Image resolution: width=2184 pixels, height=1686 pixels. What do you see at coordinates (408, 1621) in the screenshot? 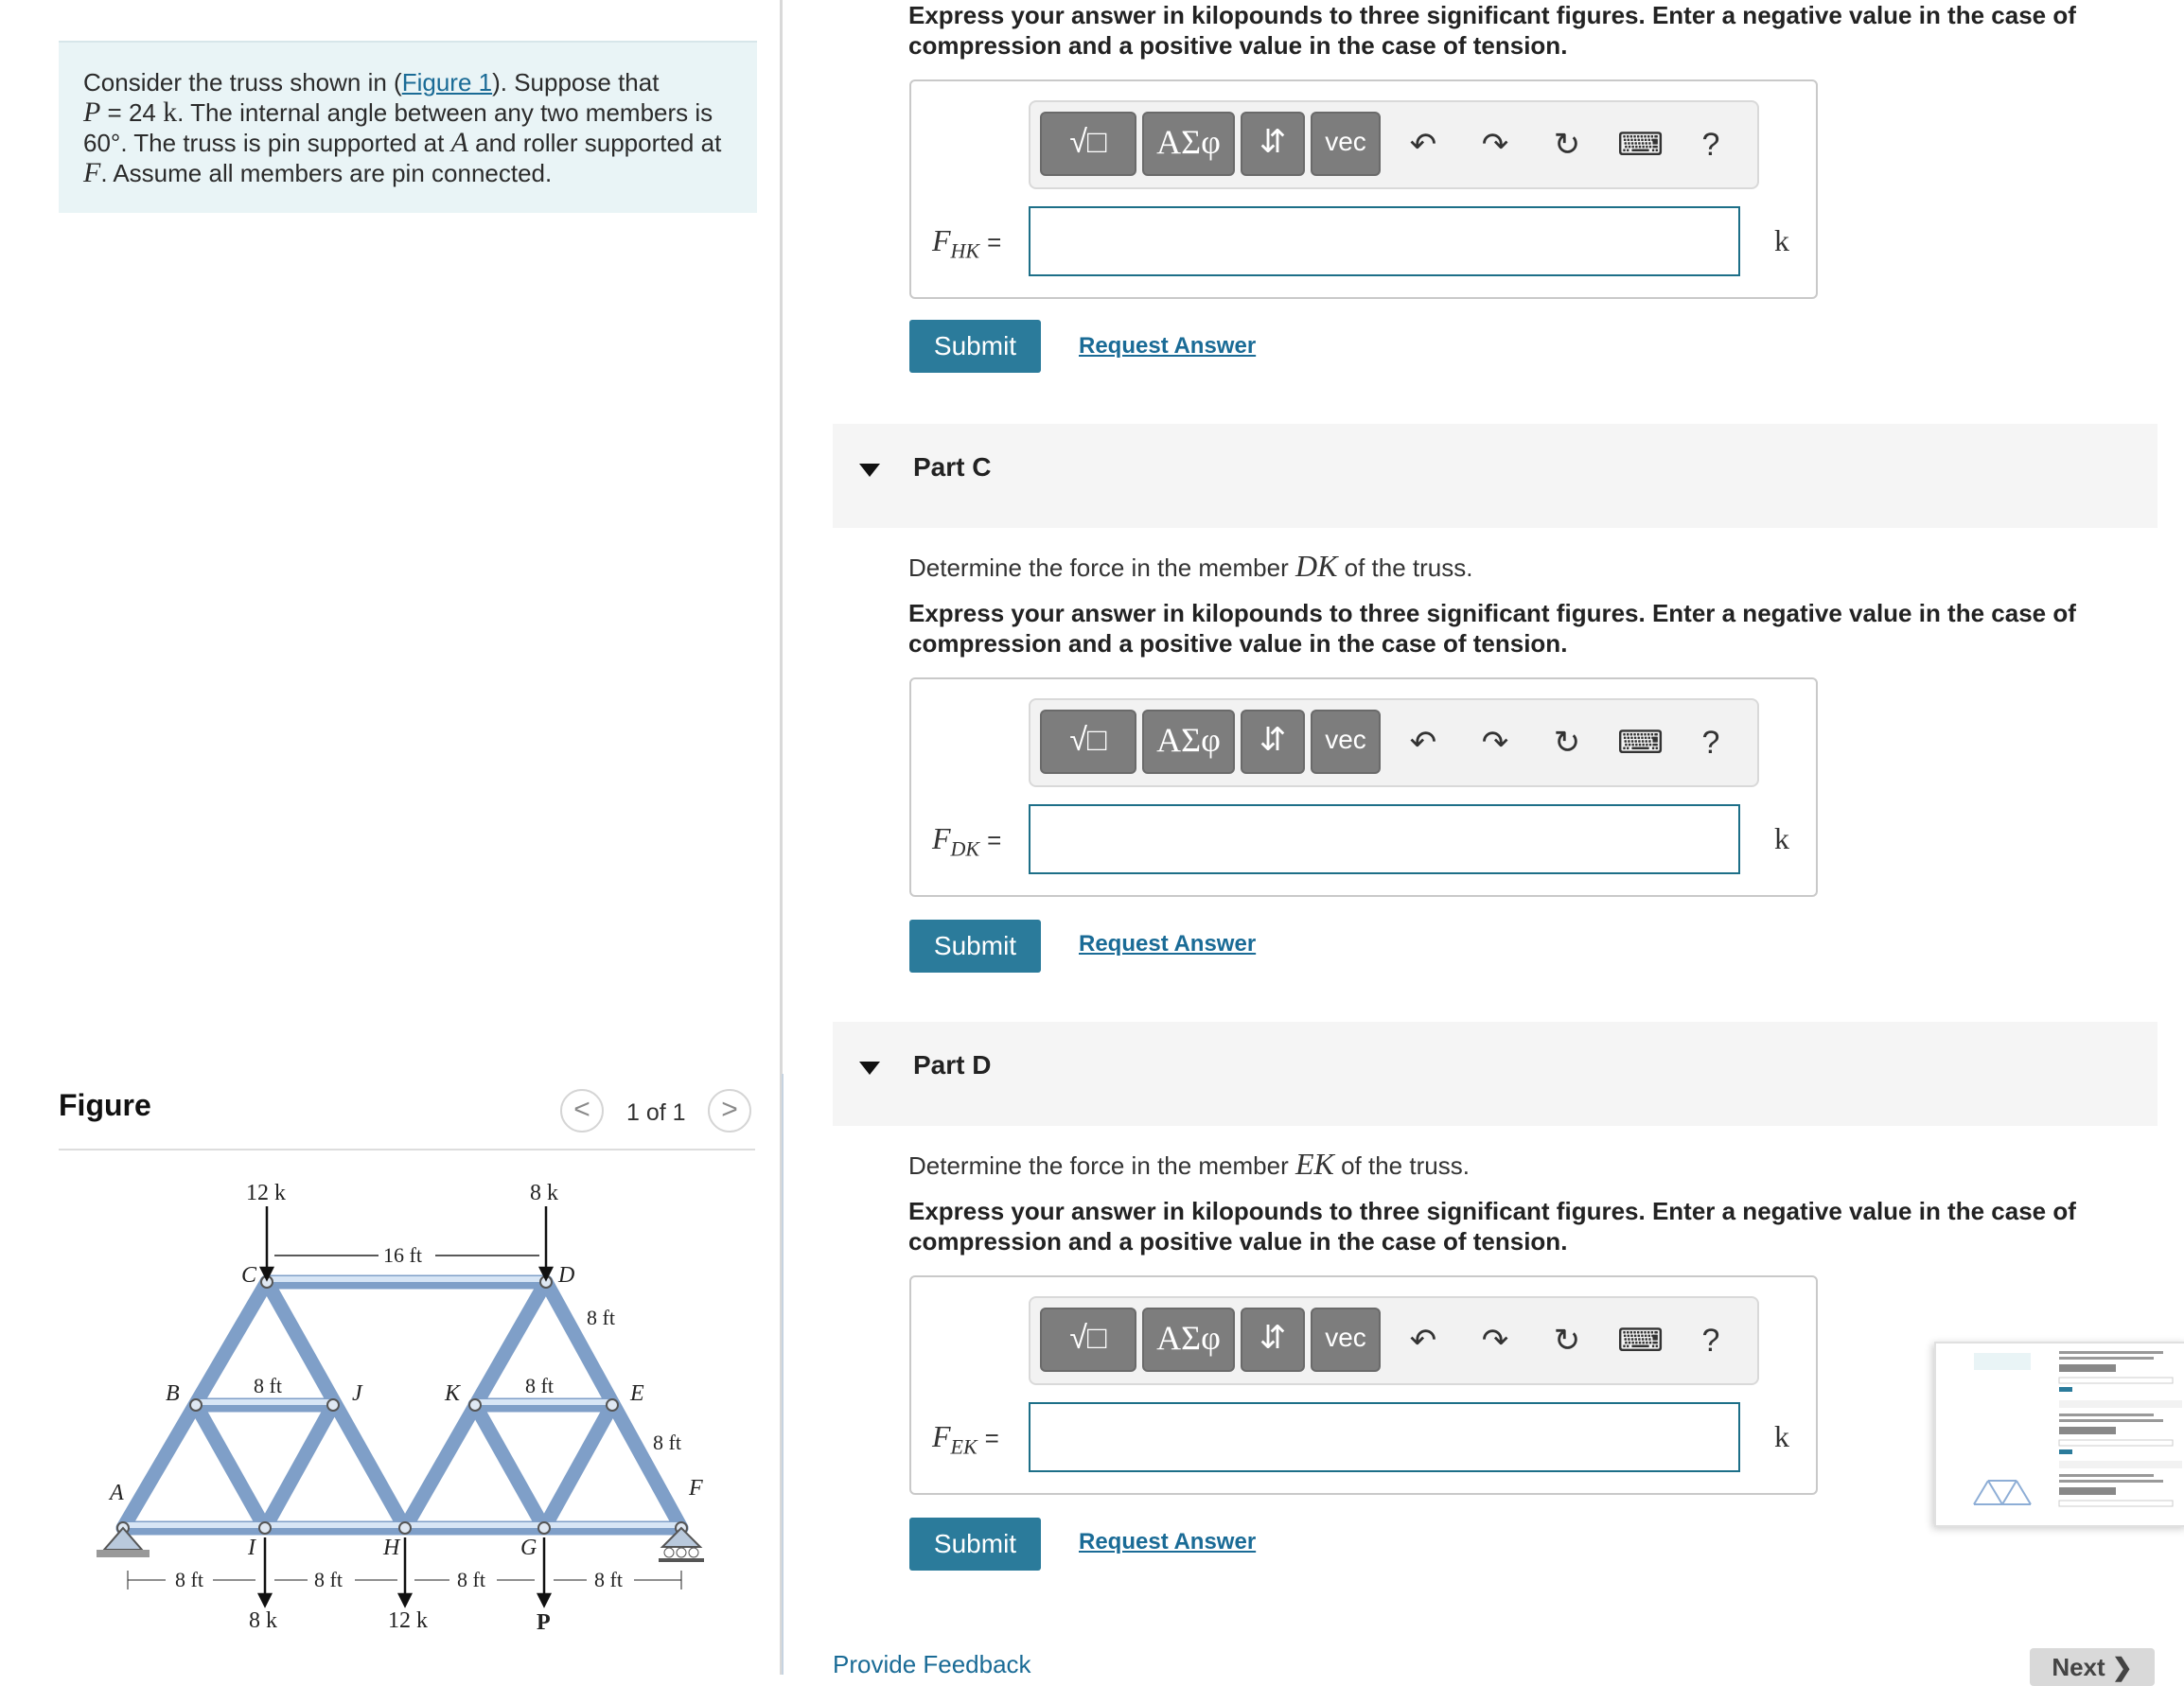
I see `load-h: 12 k` at bounding box center [408, 1621].